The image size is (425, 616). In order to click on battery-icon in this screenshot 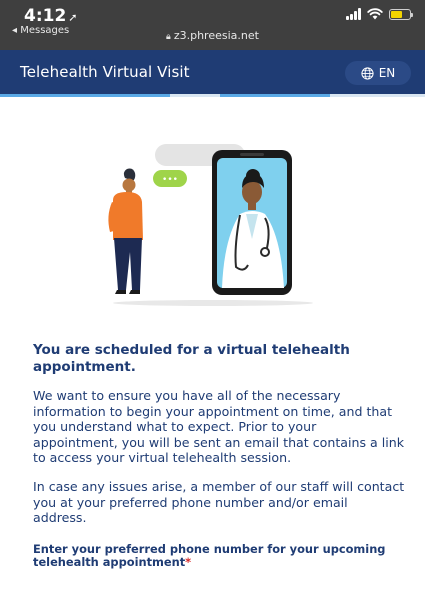, I will do `click(401, 14)`.